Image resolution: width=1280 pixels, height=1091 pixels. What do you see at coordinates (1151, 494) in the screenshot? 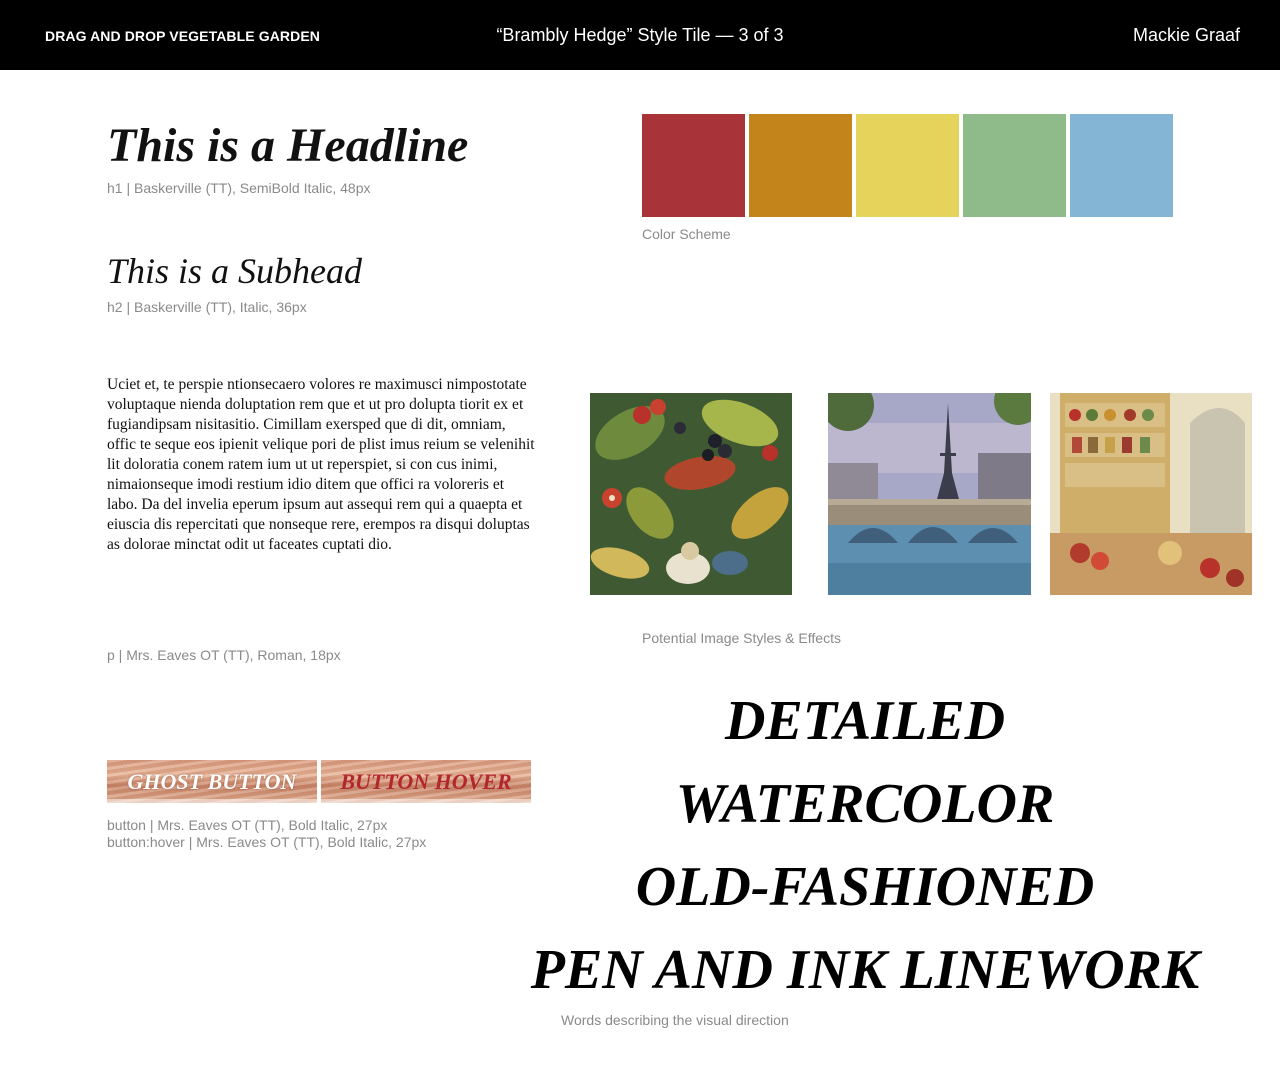
I see `pantry-illustration` at bounding box center [1151, 494].